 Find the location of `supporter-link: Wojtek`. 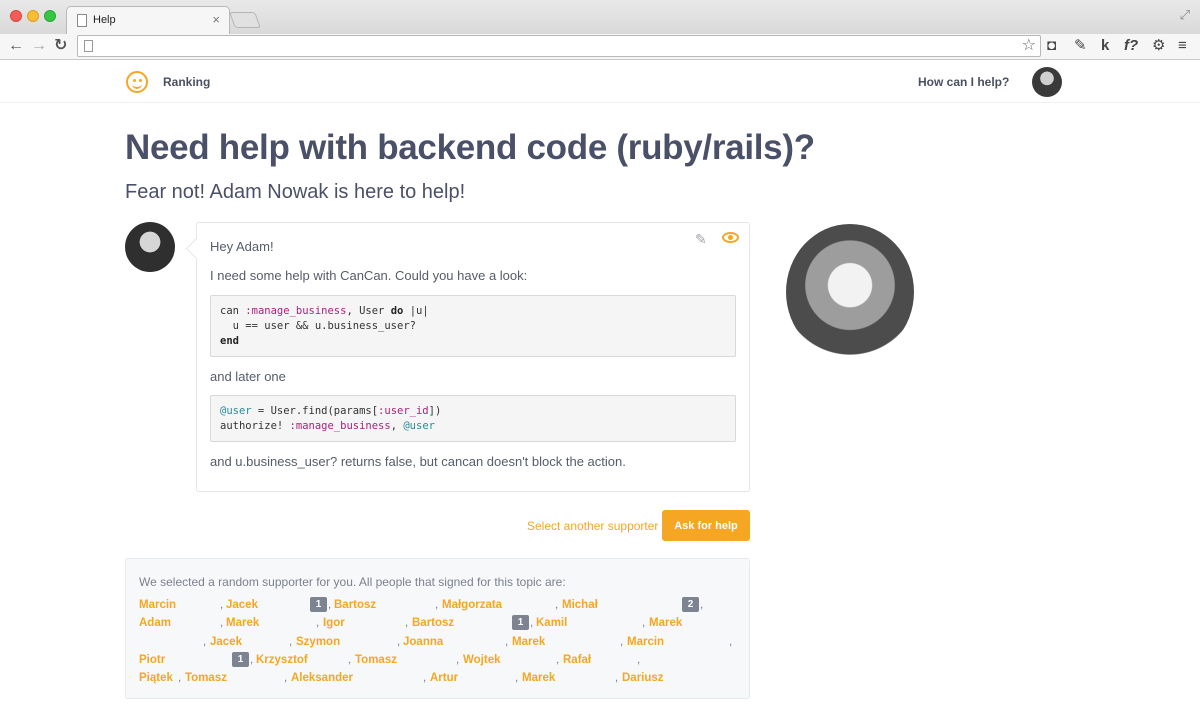

supporter-link: Wojtek is located at coordinates (482, 660).